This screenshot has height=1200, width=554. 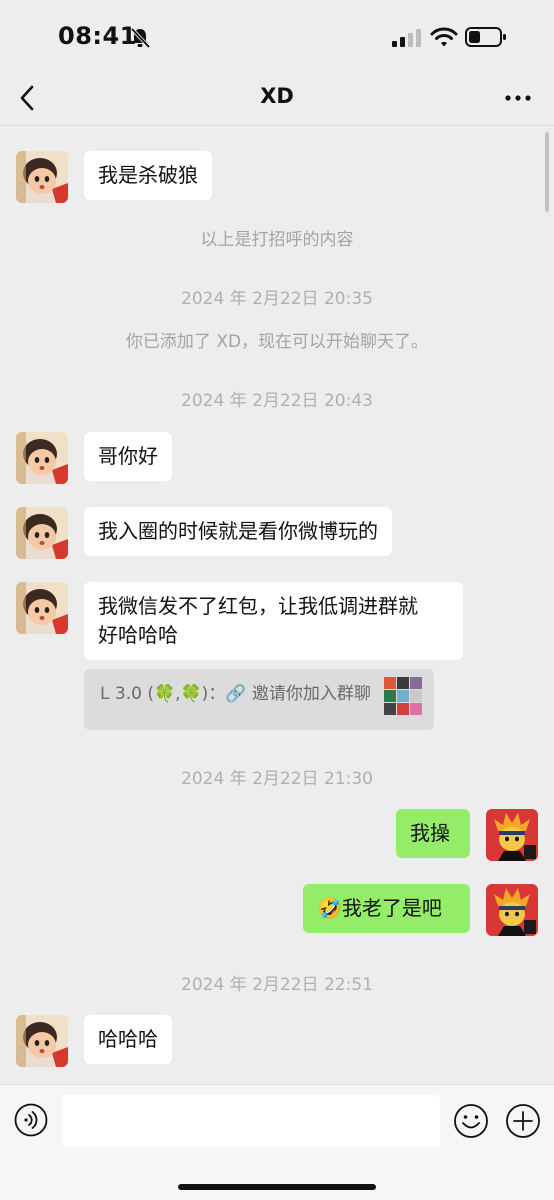 I want to click on scrollbar, so click(x=547, y=172).